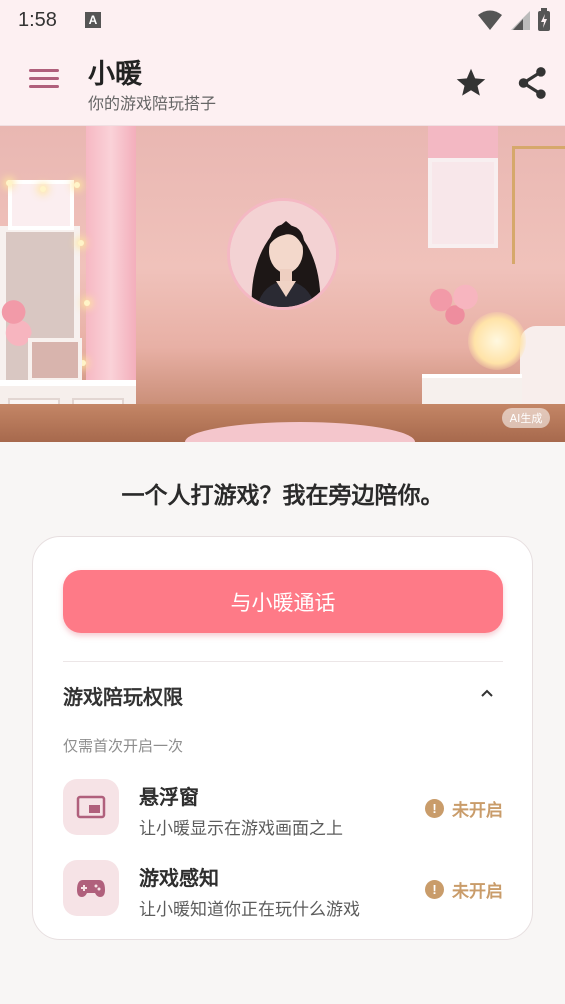 Image resolution: width=565 pixels, height=1004 pixels. Describe the element at coordinates (283, 661) in the screenshot. I see `divider` at that location.